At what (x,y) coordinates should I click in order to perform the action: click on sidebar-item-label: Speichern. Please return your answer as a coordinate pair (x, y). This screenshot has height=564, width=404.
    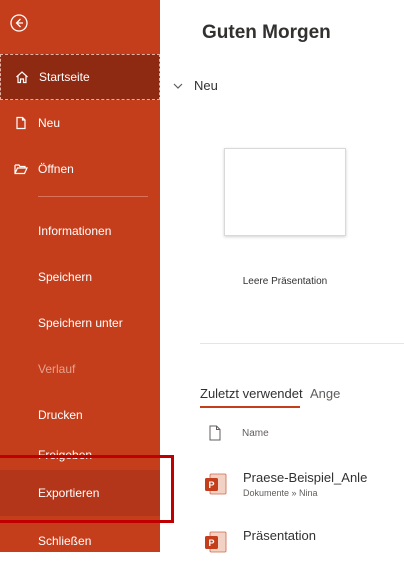
    Looking at the image, I should click on (65, 277).